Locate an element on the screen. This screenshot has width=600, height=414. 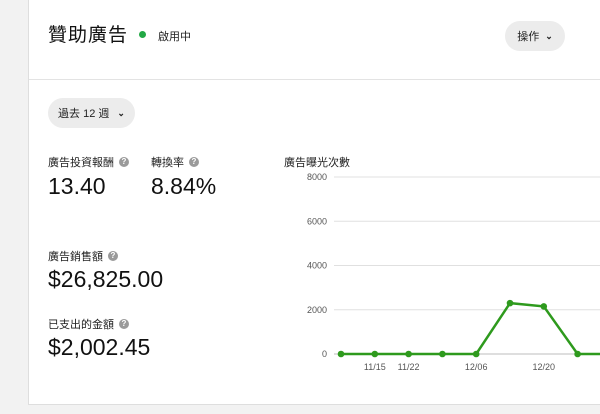
spend-label: 已支出的金額 ? is located at coordinates (88, 324).